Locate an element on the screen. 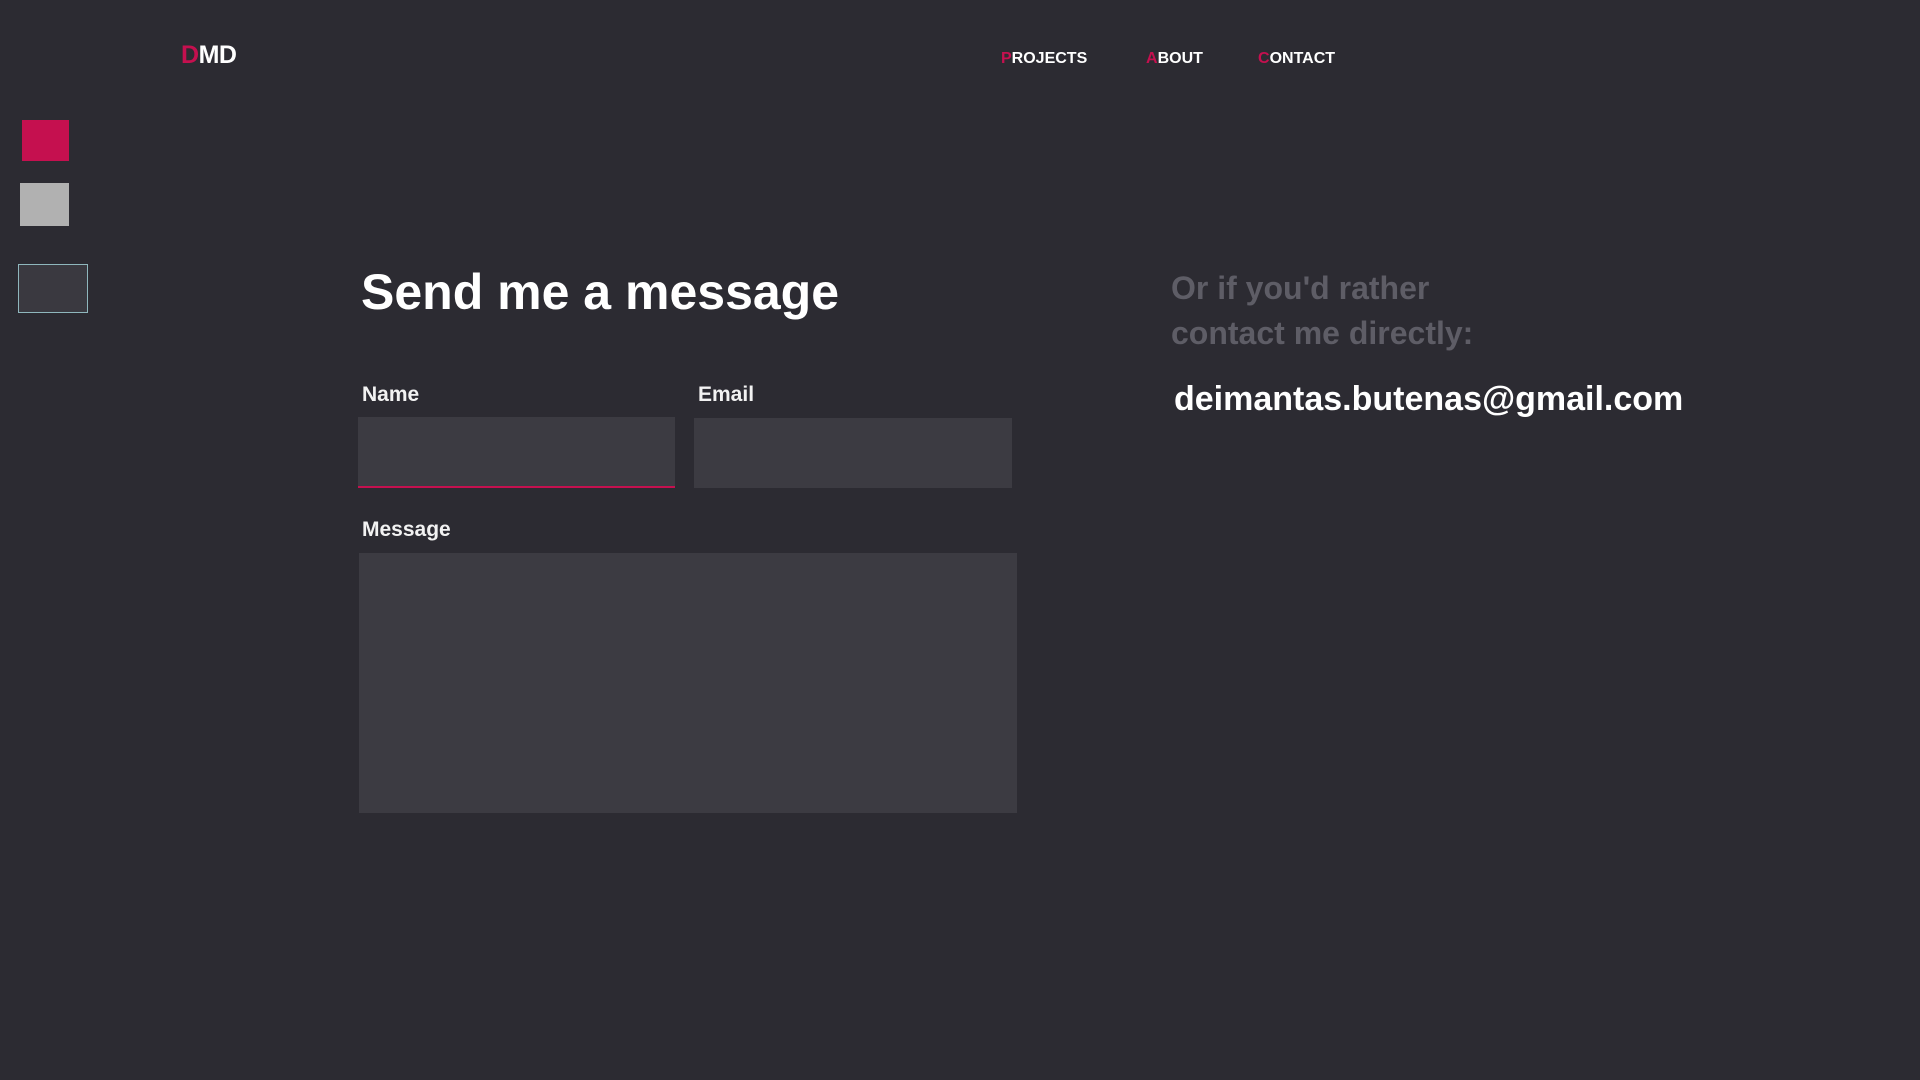  contact-heading: Or if you'd rather contact me directly: is located at coordinates (1381, 311).